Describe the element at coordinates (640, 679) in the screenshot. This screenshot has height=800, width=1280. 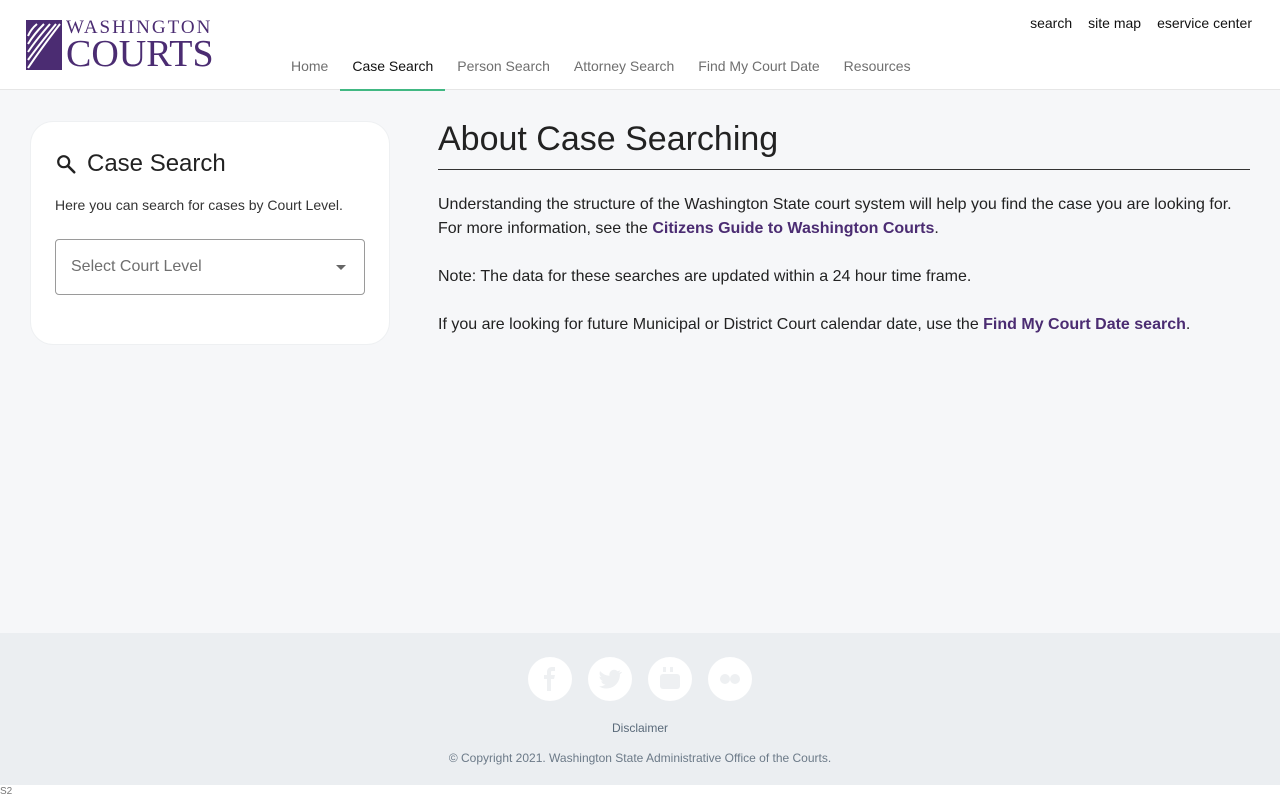
I see `social-links` at that location.